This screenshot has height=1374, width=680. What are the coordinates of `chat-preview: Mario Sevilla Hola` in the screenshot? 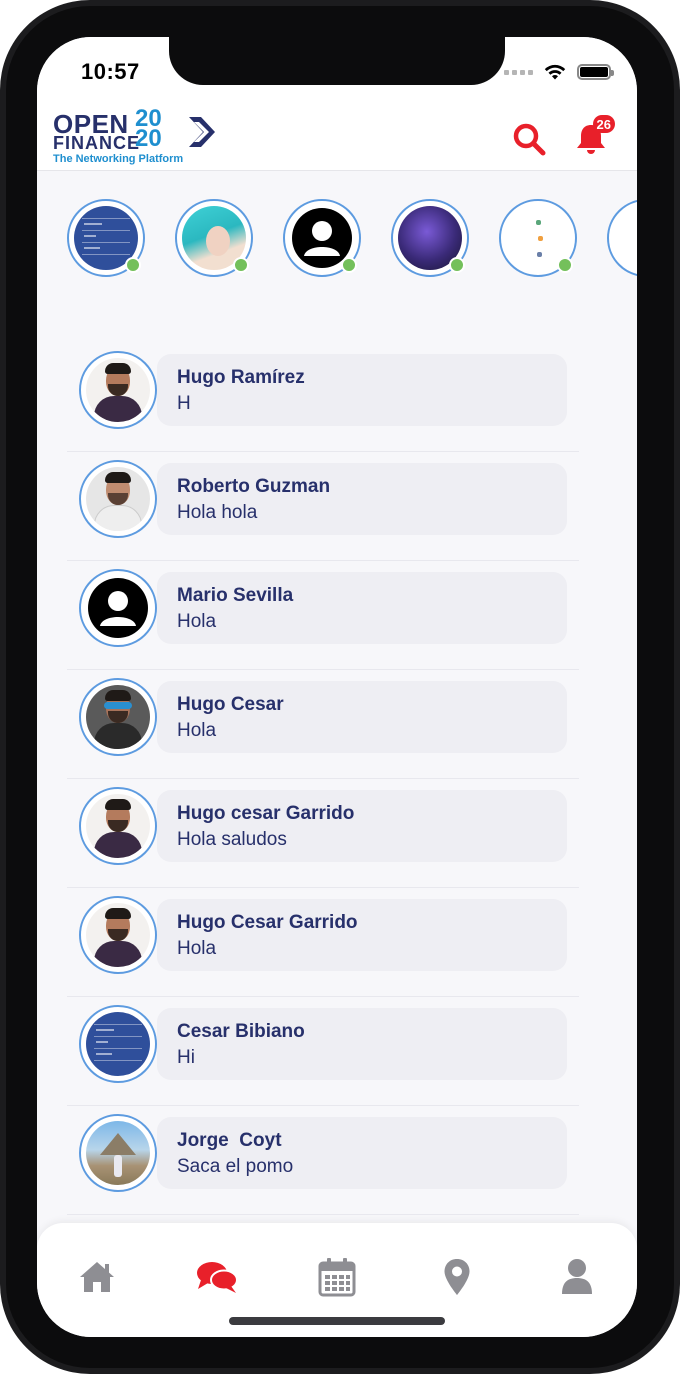 It's located at (362, 608).